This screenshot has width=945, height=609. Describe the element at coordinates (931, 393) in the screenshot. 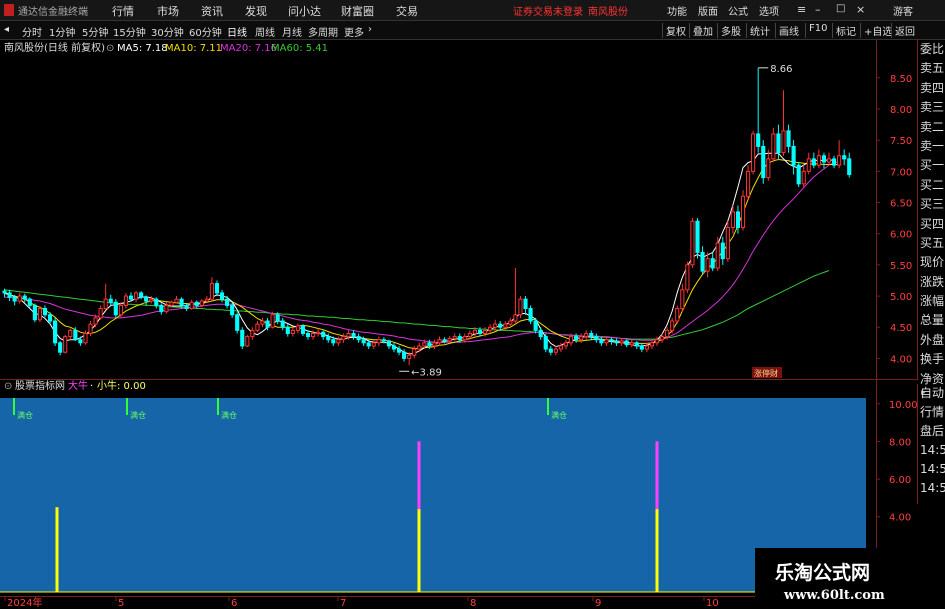

I see `sidebar2-item: 自动` at that location.